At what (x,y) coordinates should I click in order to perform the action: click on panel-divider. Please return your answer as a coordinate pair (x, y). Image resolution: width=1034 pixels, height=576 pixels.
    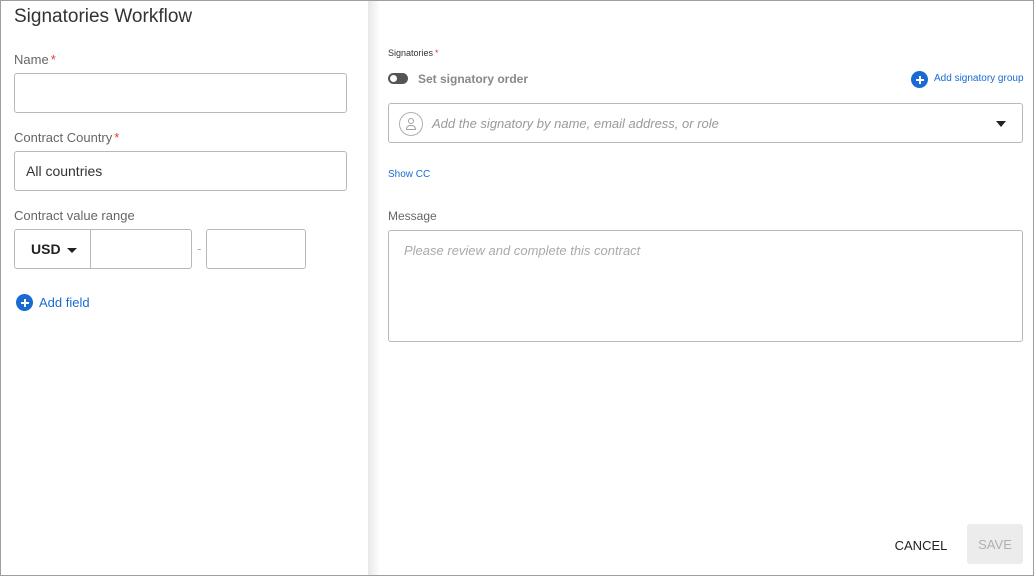
    Looking at the image, I should click on (374, 288).